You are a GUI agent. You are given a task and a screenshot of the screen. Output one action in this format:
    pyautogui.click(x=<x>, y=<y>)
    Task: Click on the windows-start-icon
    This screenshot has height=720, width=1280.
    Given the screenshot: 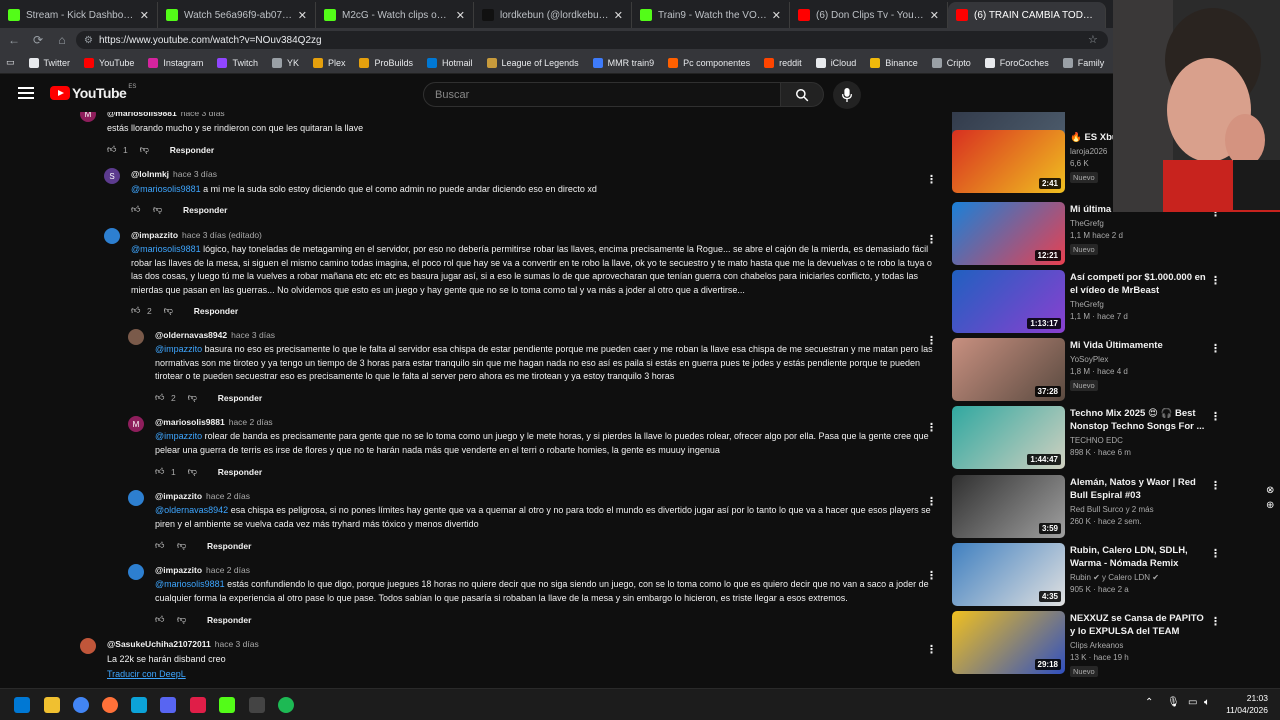 What is the action you would take?
    pyautogui.click(x=22, y=705)
    